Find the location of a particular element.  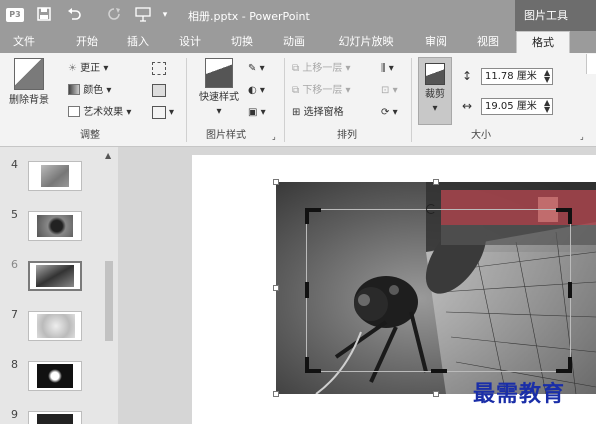

resize-handle-left is located at coordinates (276, 288).